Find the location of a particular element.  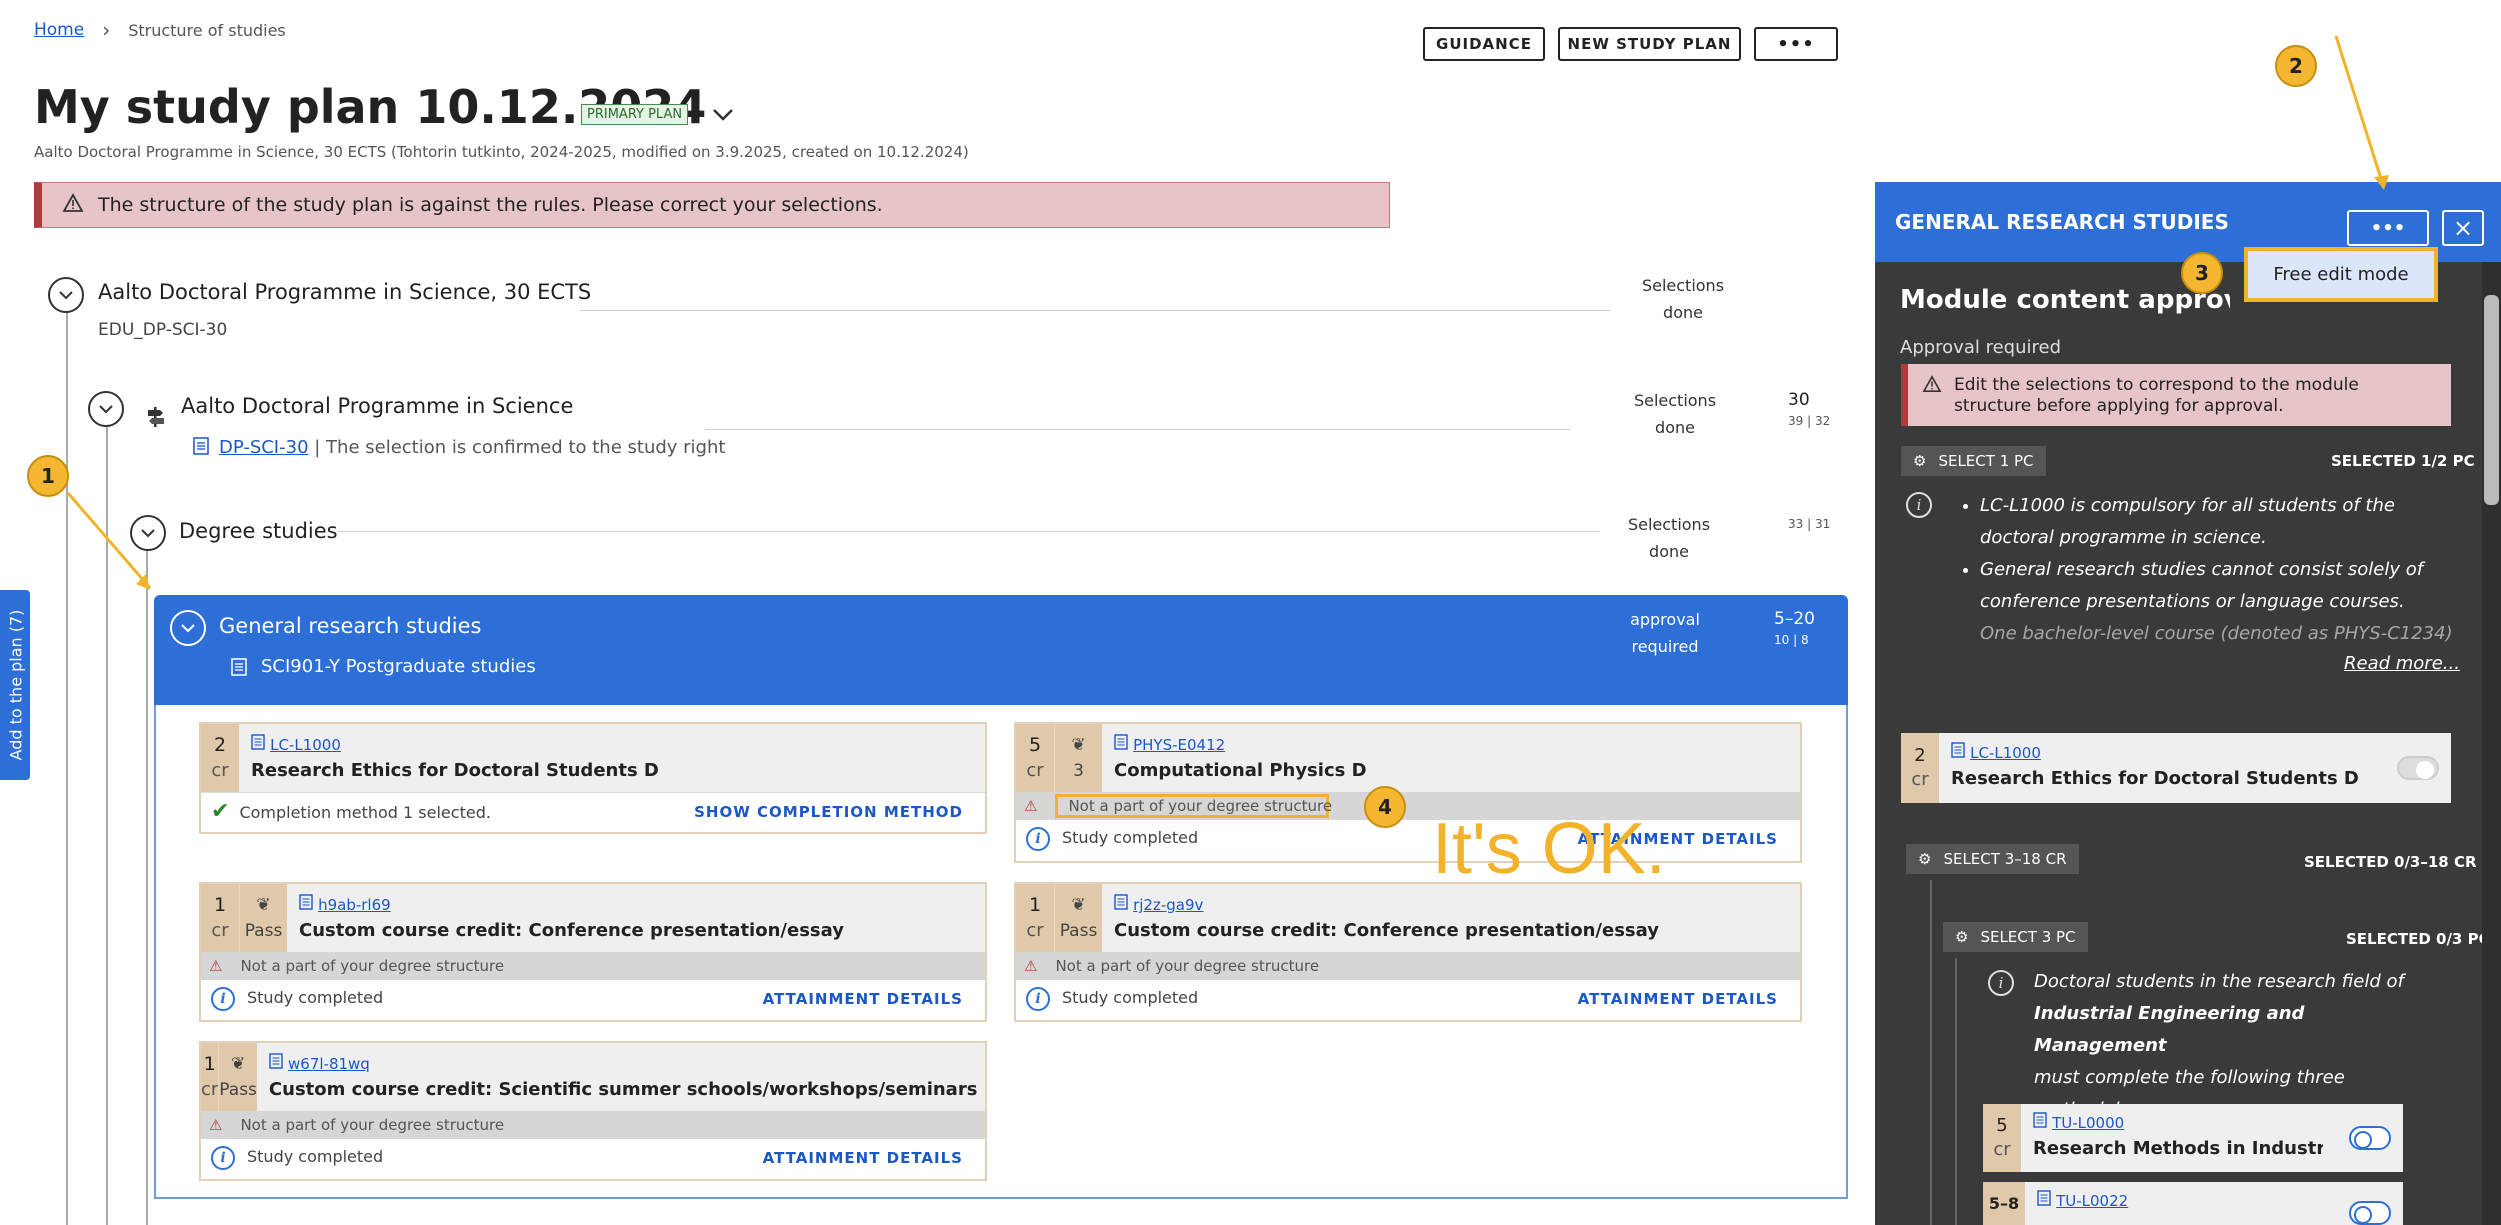

step-marker-2: 2 is located at coordinates (2296, 66).